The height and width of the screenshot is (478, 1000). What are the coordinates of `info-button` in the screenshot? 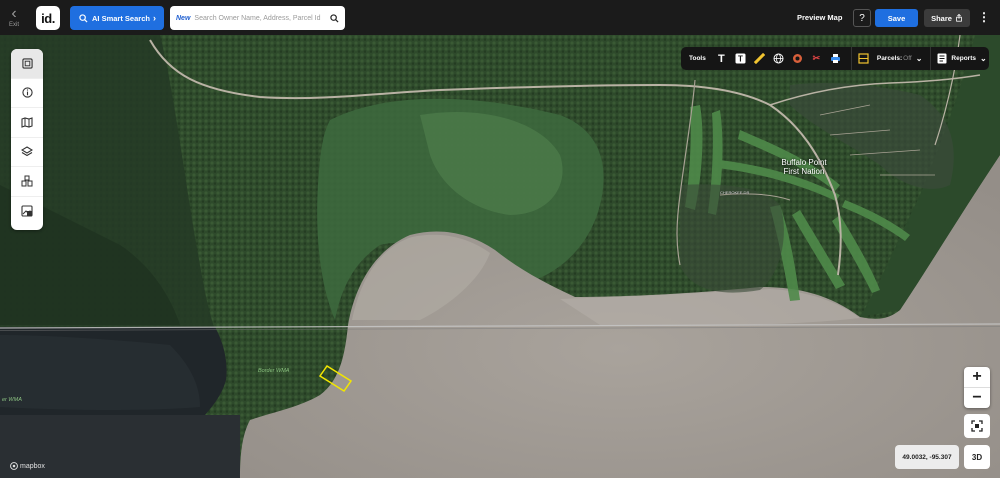 It's located at (27, 93).